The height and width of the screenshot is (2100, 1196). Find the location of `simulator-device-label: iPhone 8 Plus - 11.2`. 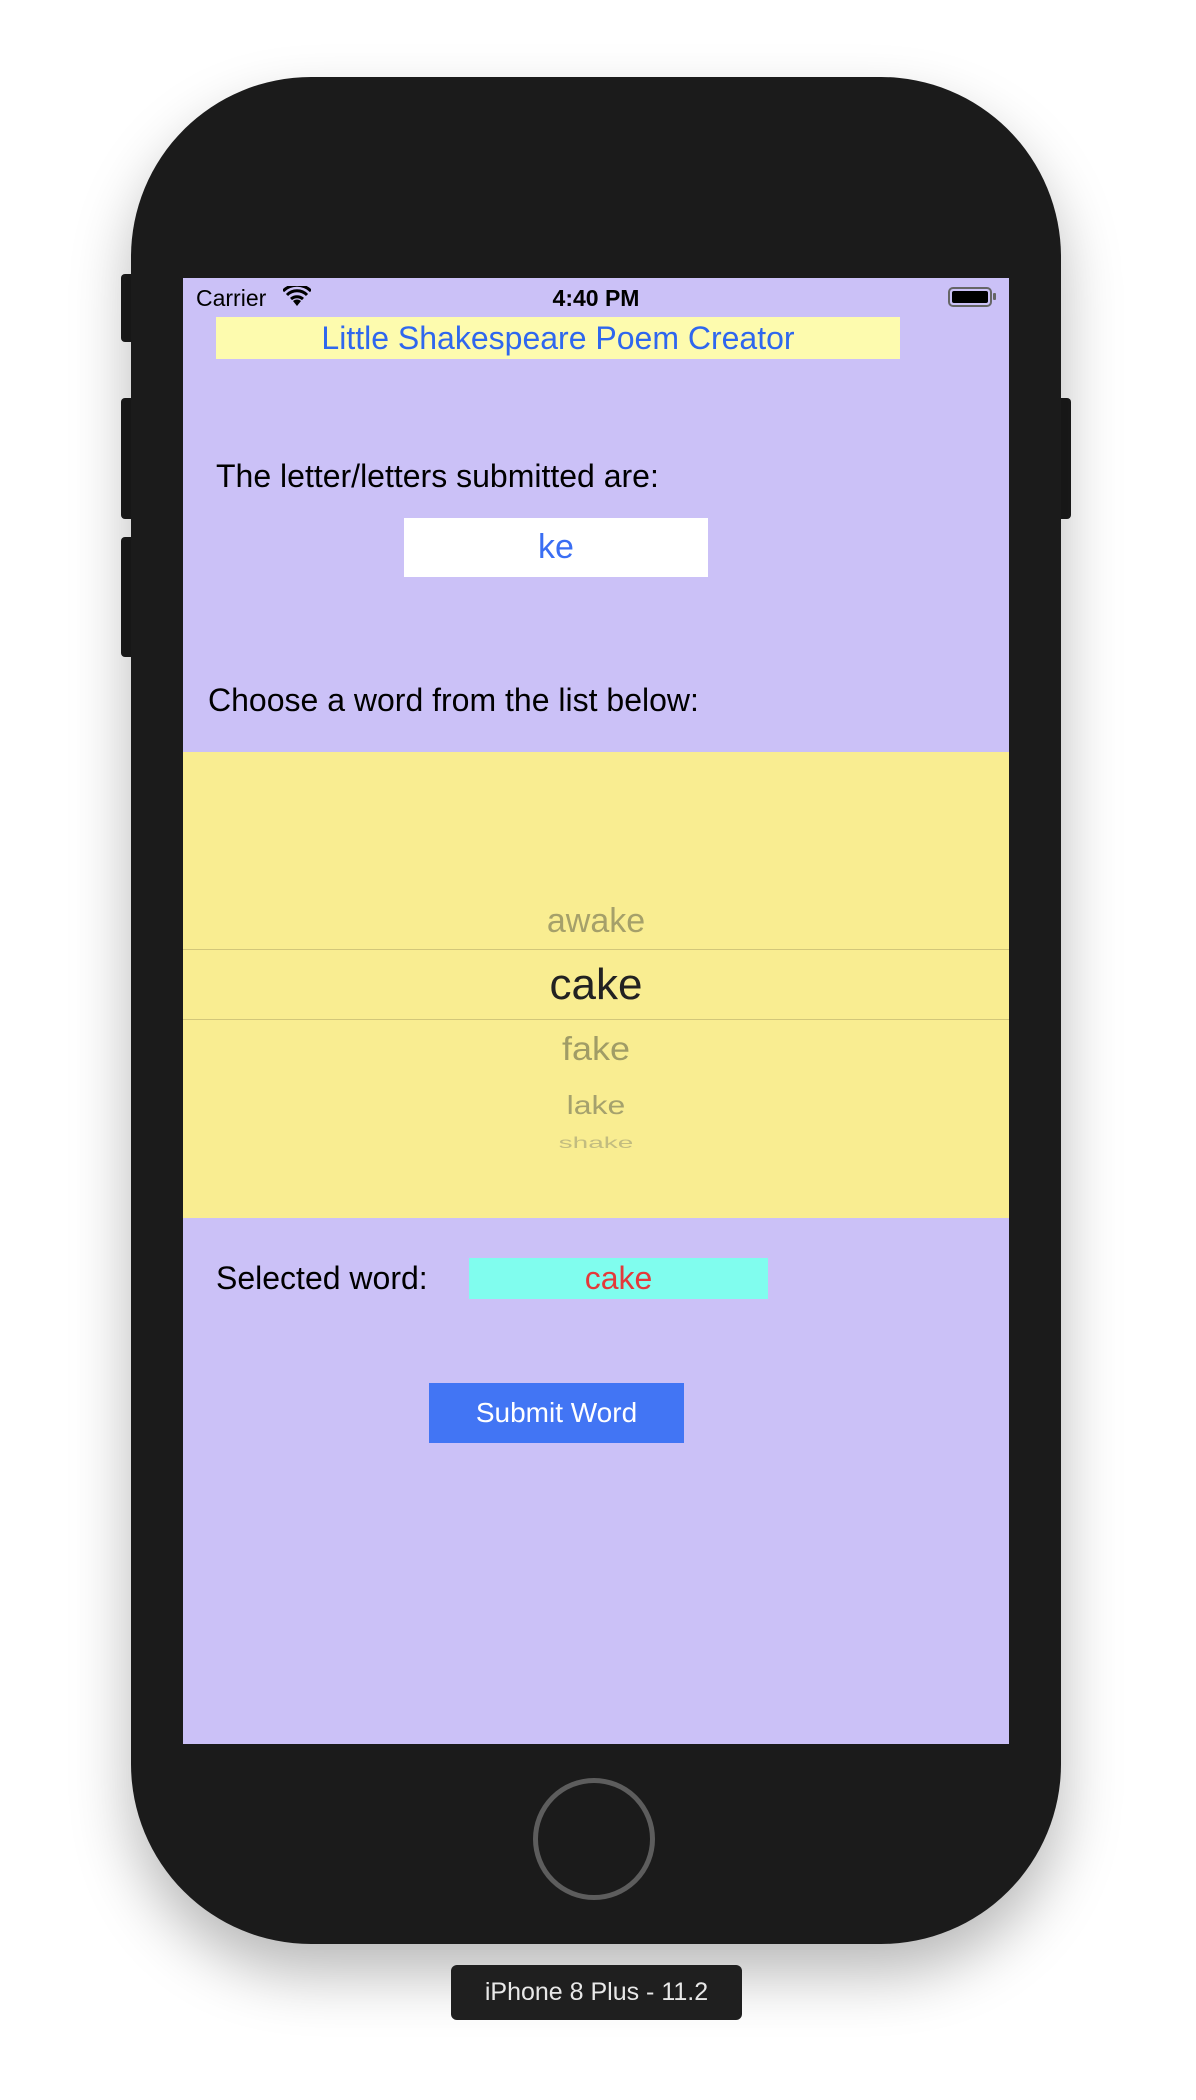

simulator-device-label: iPhone 8 Plus - 11.2 is located at coordinates (596, 1992).